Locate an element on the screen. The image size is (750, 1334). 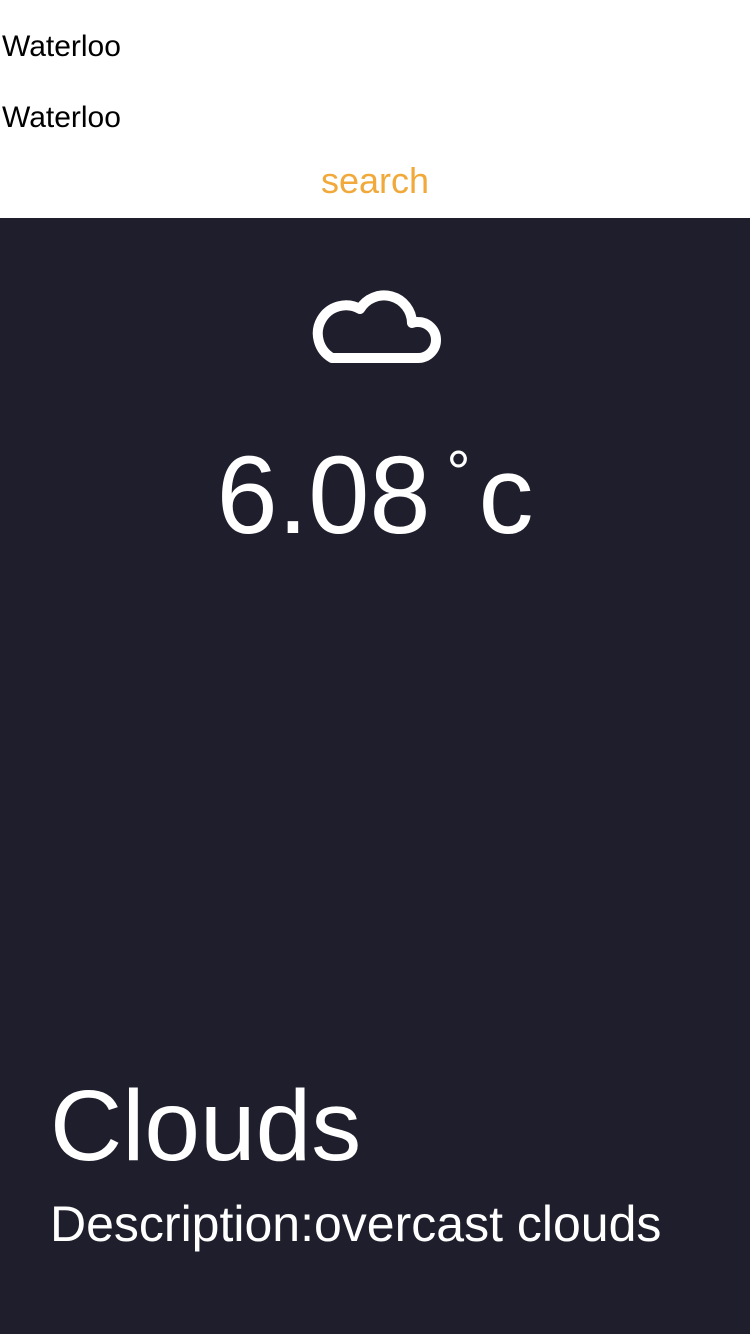
degree-symbol: ° is located at coordinates (458, 472).